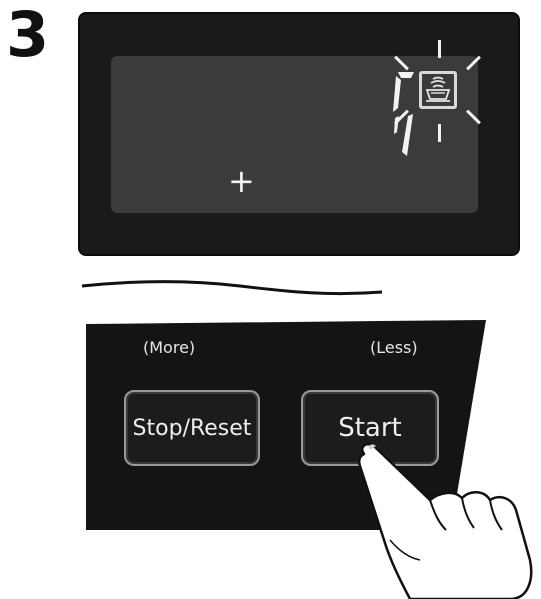  What do you see at coordinates (241, 181) in the screenshot?
I see `display-plus-symbol: +` at bounding box center [241, 181].